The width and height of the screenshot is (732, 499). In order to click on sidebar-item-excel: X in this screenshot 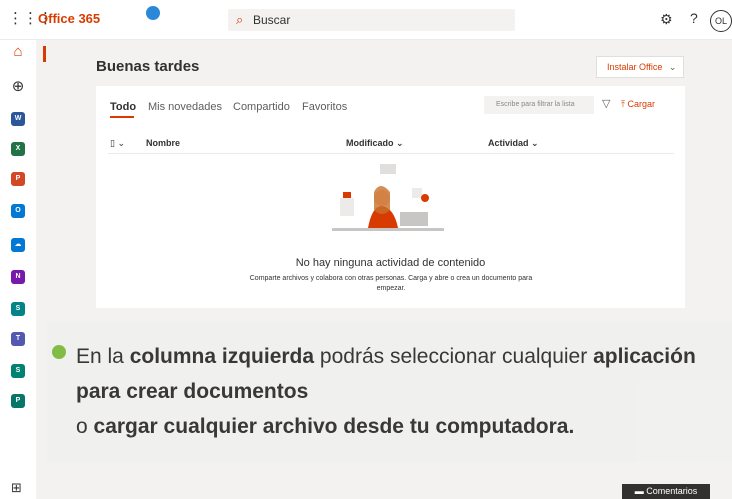, I will do `click(18, 149)`.